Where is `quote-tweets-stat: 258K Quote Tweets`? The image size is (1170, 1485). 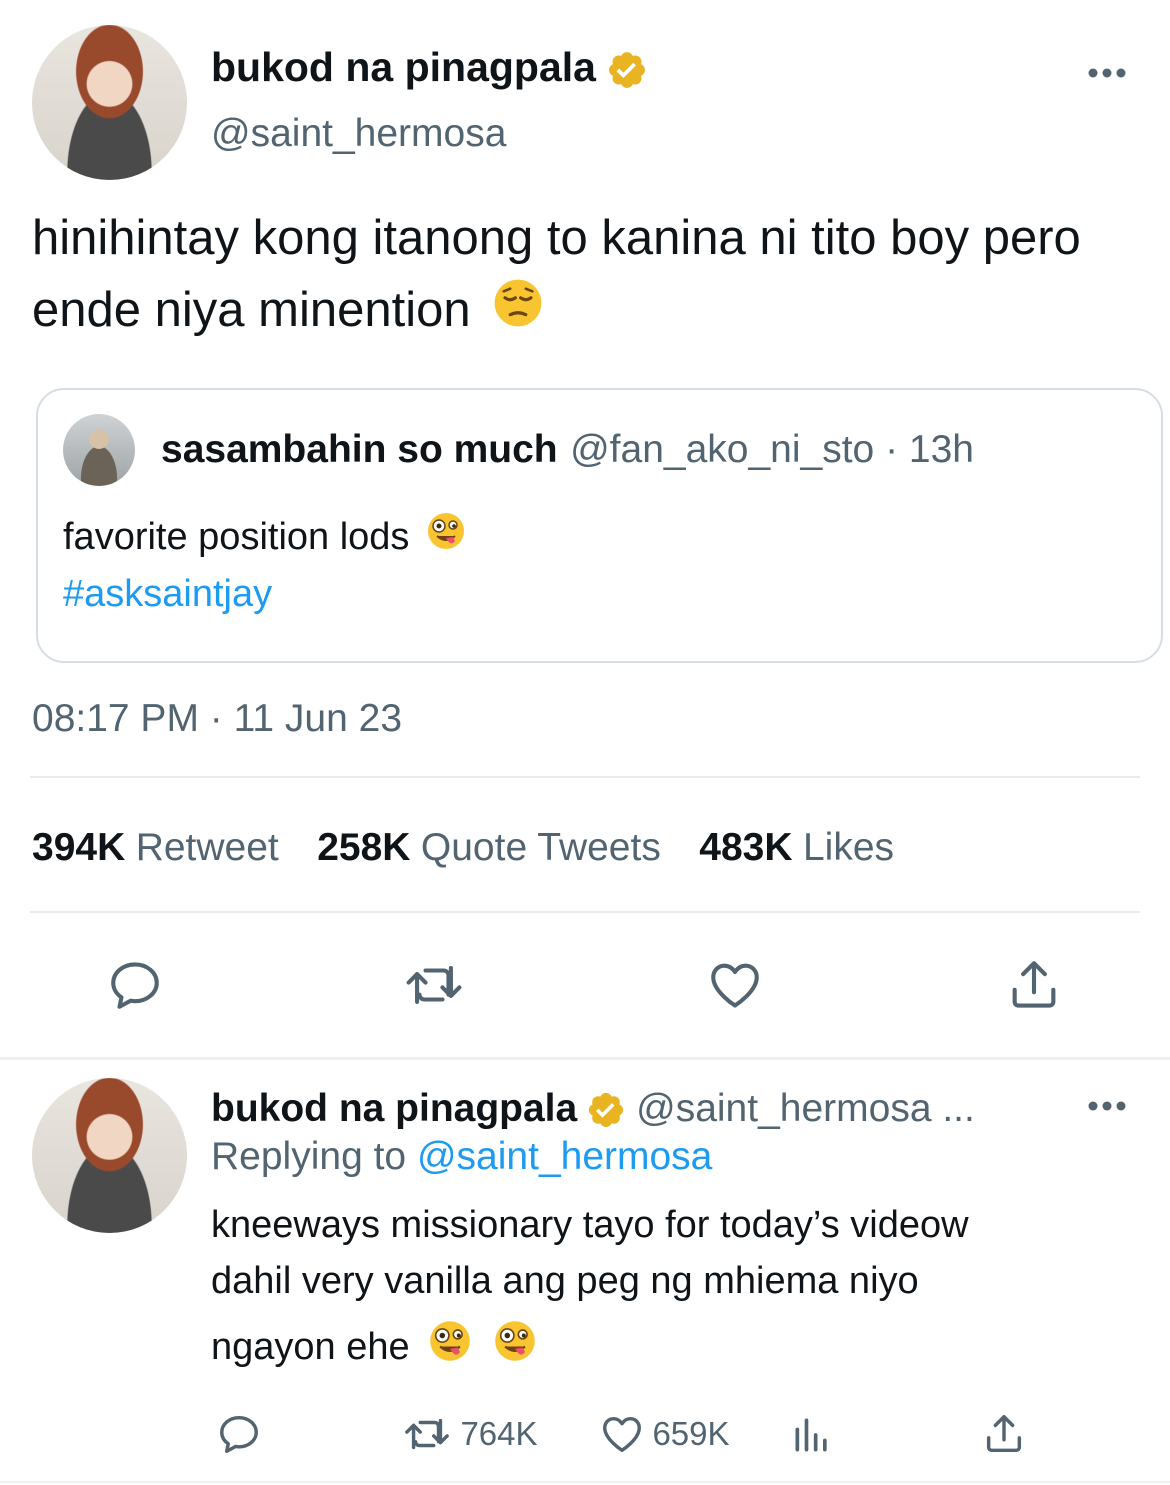
quote-tweets-stat: 258K Quote Tweets is located at coordinates (491, 847).